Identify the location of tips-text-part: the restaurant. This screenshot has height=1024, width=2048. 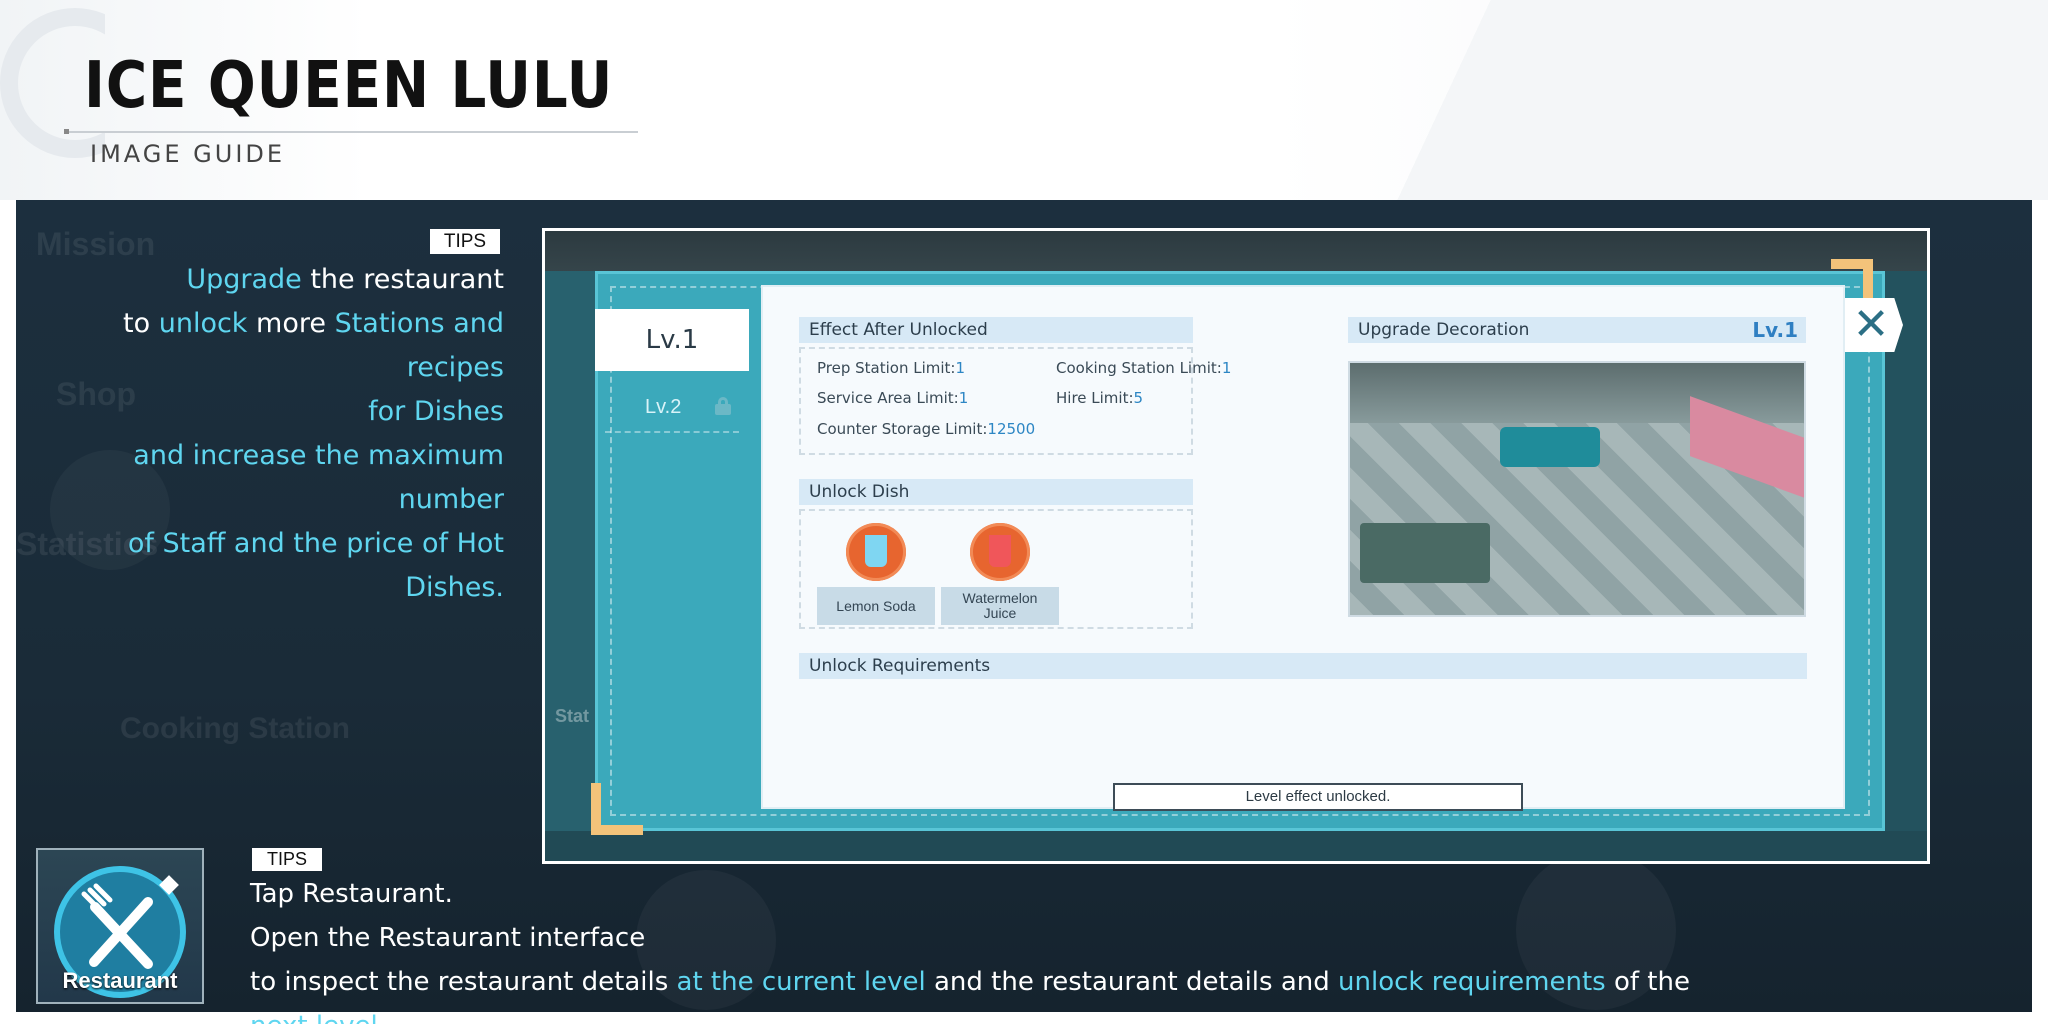
(402, 279).